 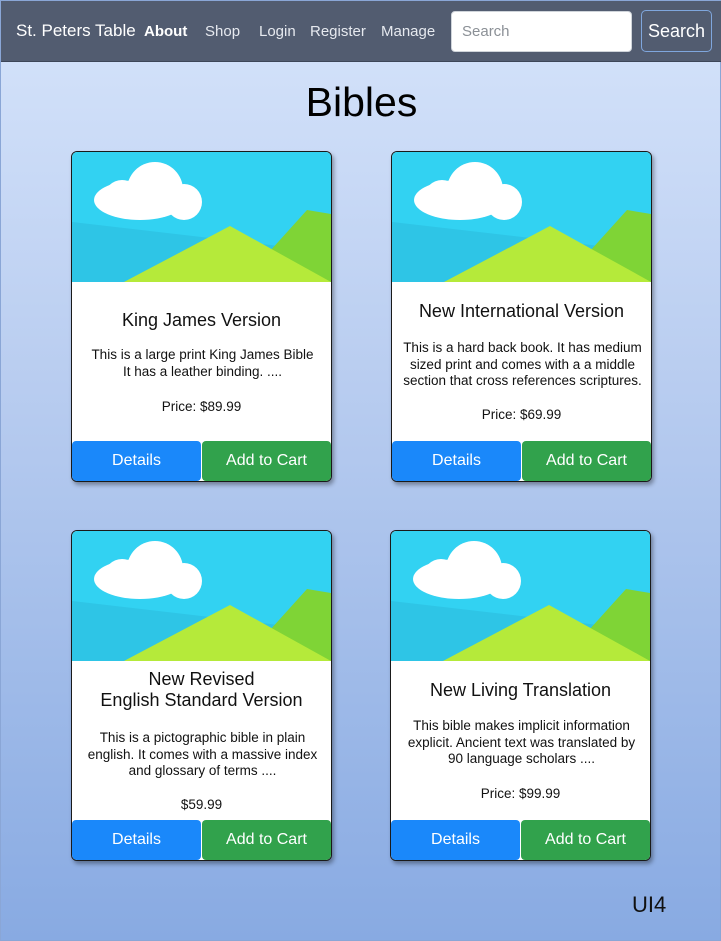 I want to click on nav-link-register: Register, so click(x=338, y=32).